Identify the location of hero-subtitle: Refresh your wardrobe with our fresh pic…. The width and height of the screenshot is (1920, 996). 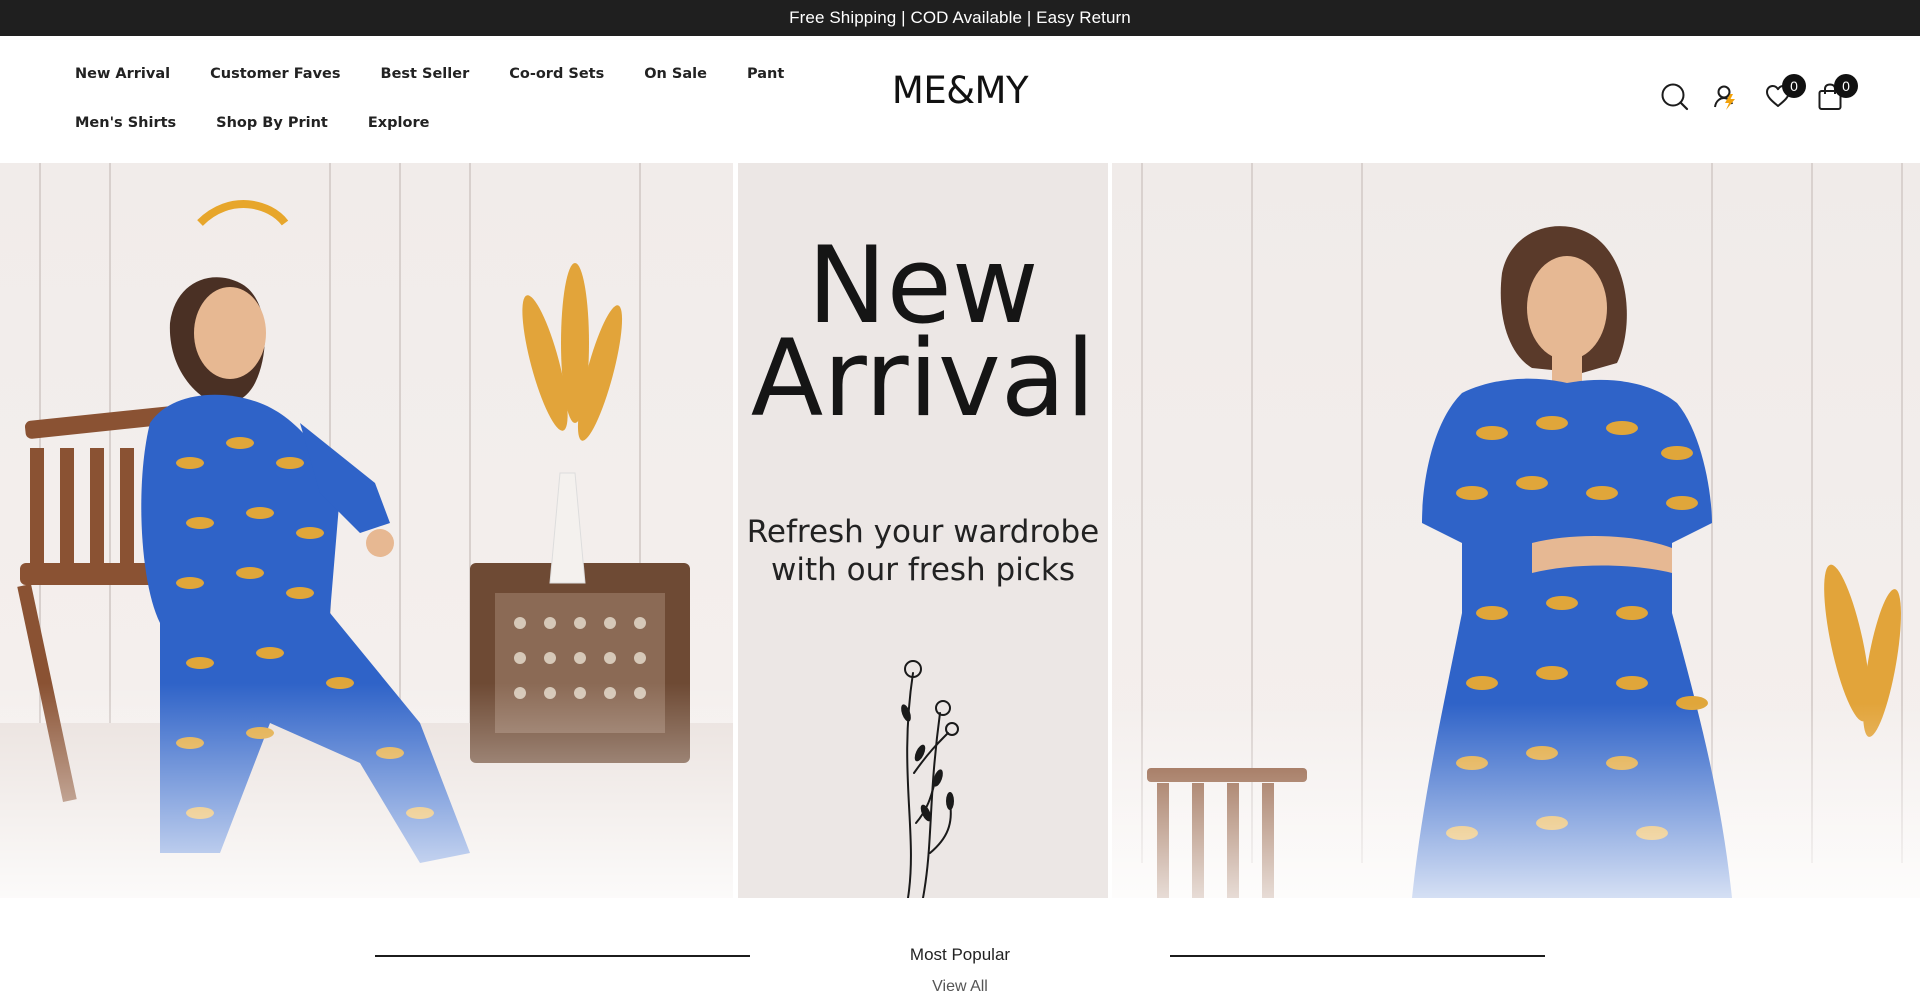
(923, 551).